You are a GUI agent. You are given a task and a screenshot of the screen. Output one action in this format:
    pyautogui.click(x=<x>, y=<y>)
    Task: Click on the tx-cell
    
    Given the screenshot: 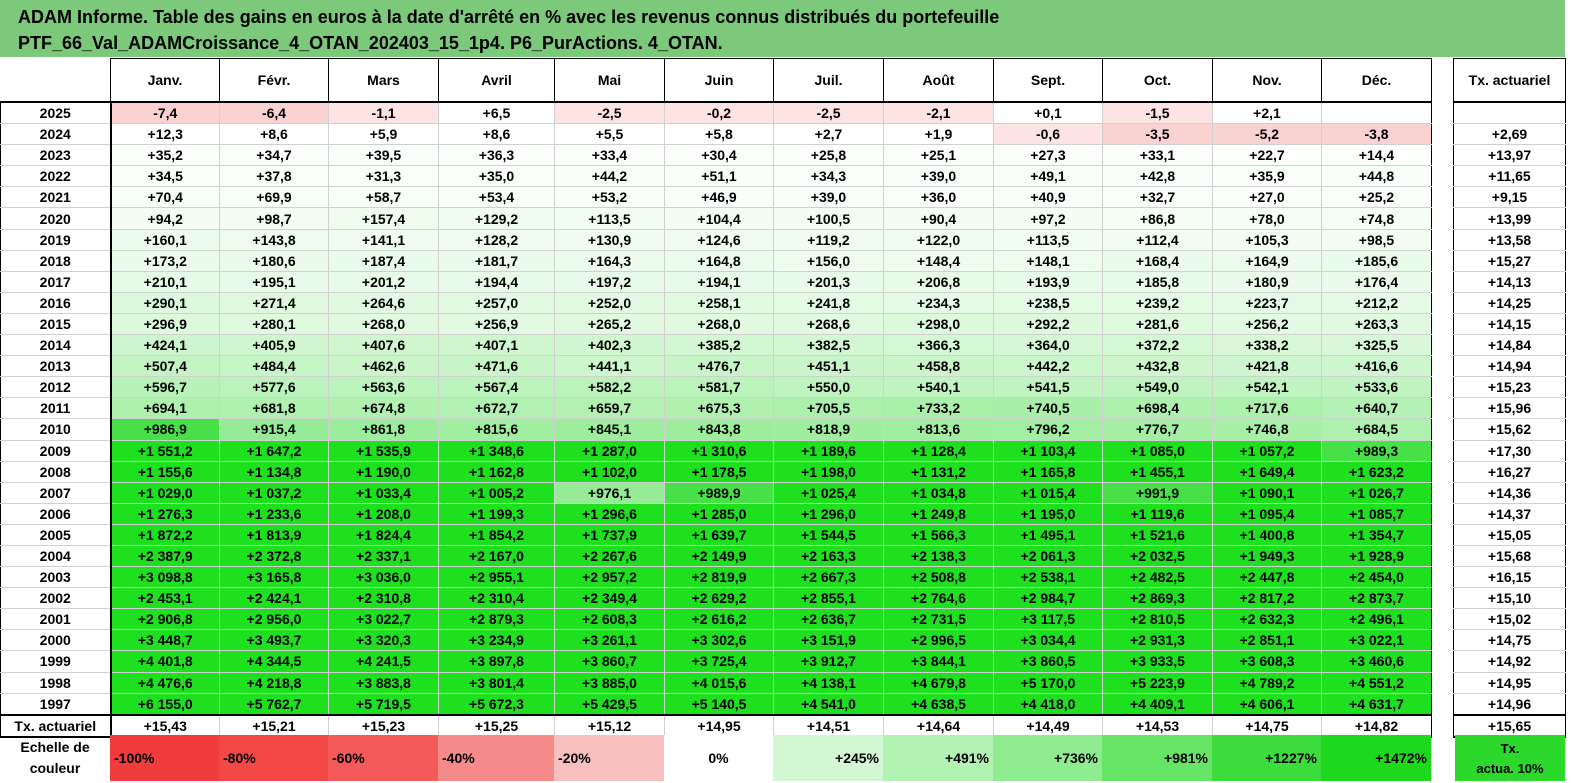 What is the action you would take?
    pyautogui.click(x=1509, y=113)
    